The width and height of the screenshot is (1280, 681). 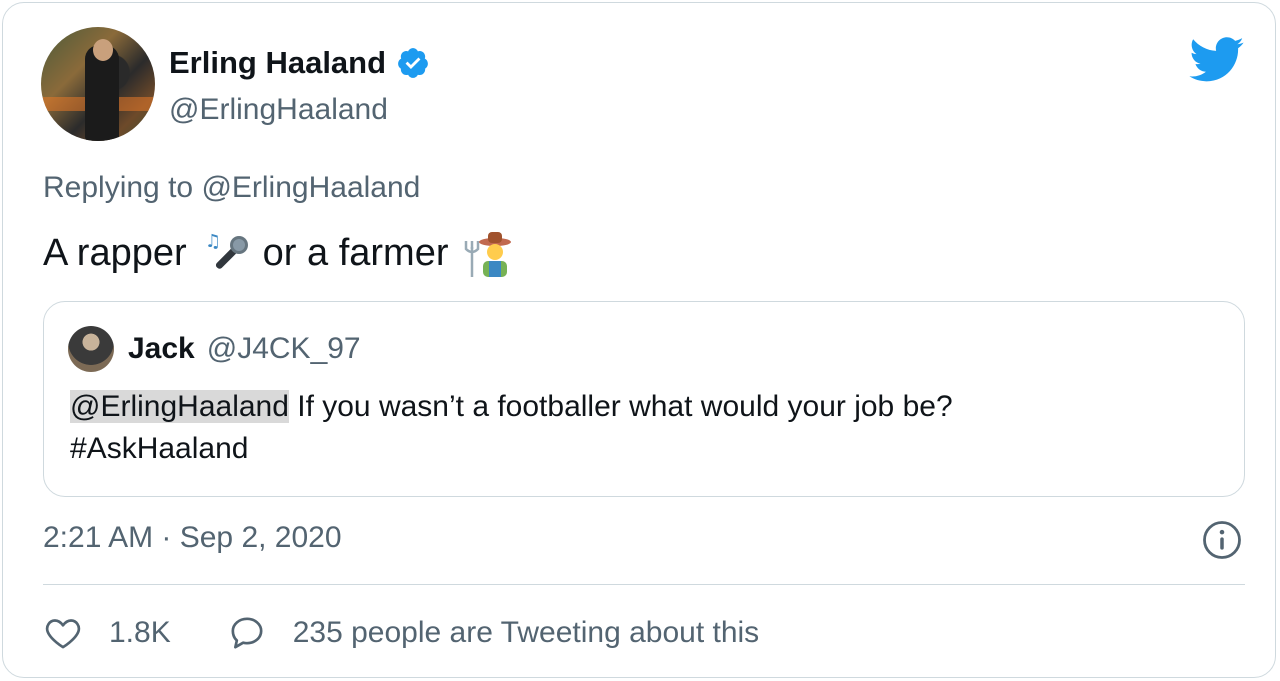 I want to click on author-avatar, so click(x=98, y=84).